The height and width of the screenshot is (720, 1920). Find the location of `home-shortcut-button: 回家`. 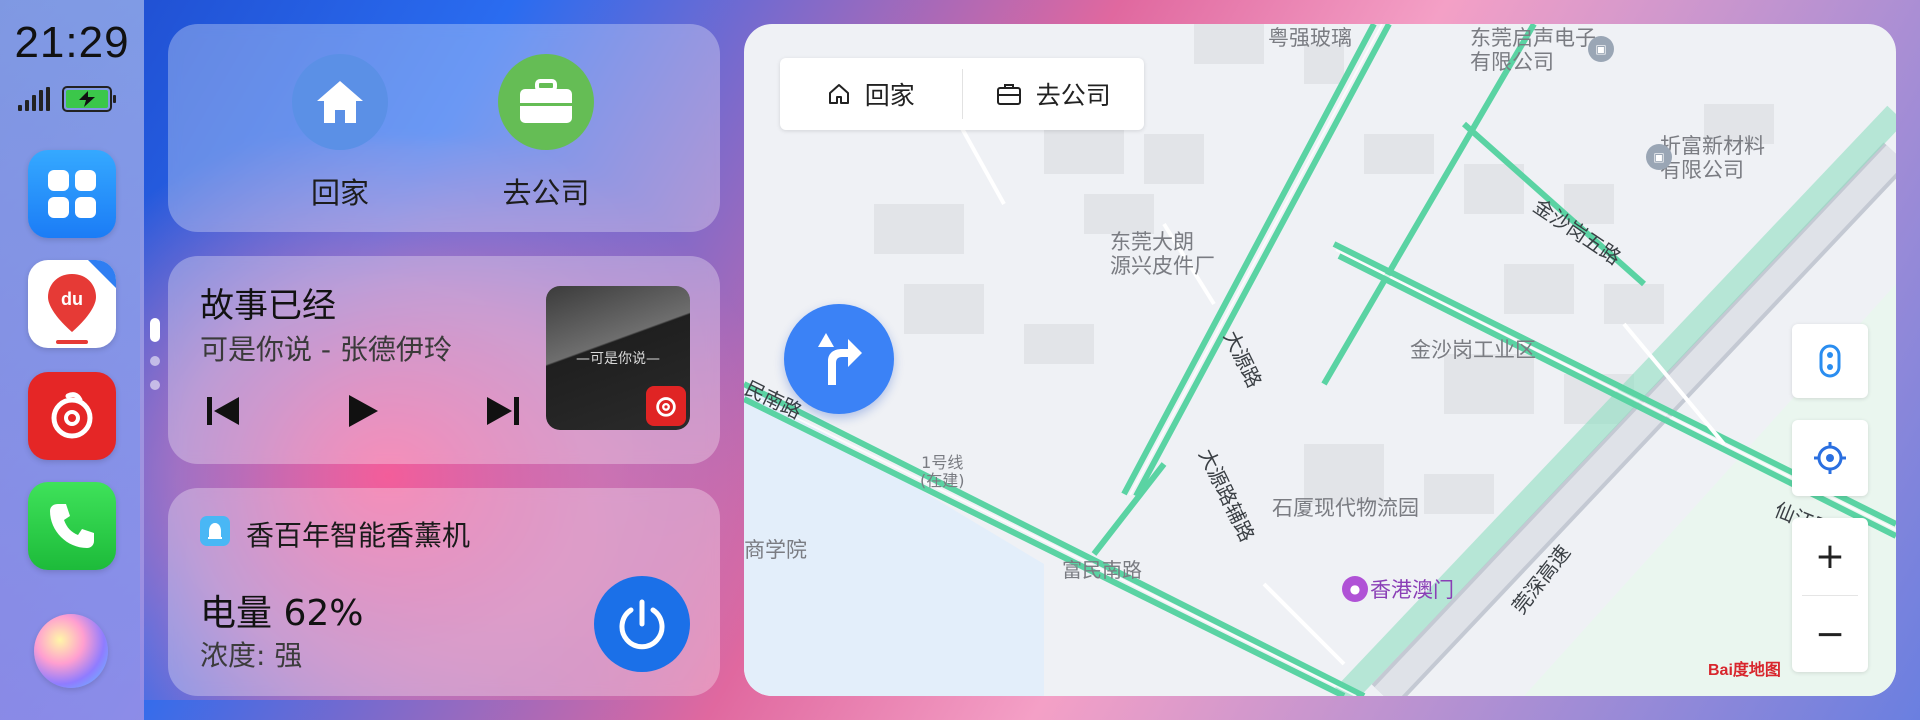

home-shortcut-button: 回家 is located at coordinates (340, 133).